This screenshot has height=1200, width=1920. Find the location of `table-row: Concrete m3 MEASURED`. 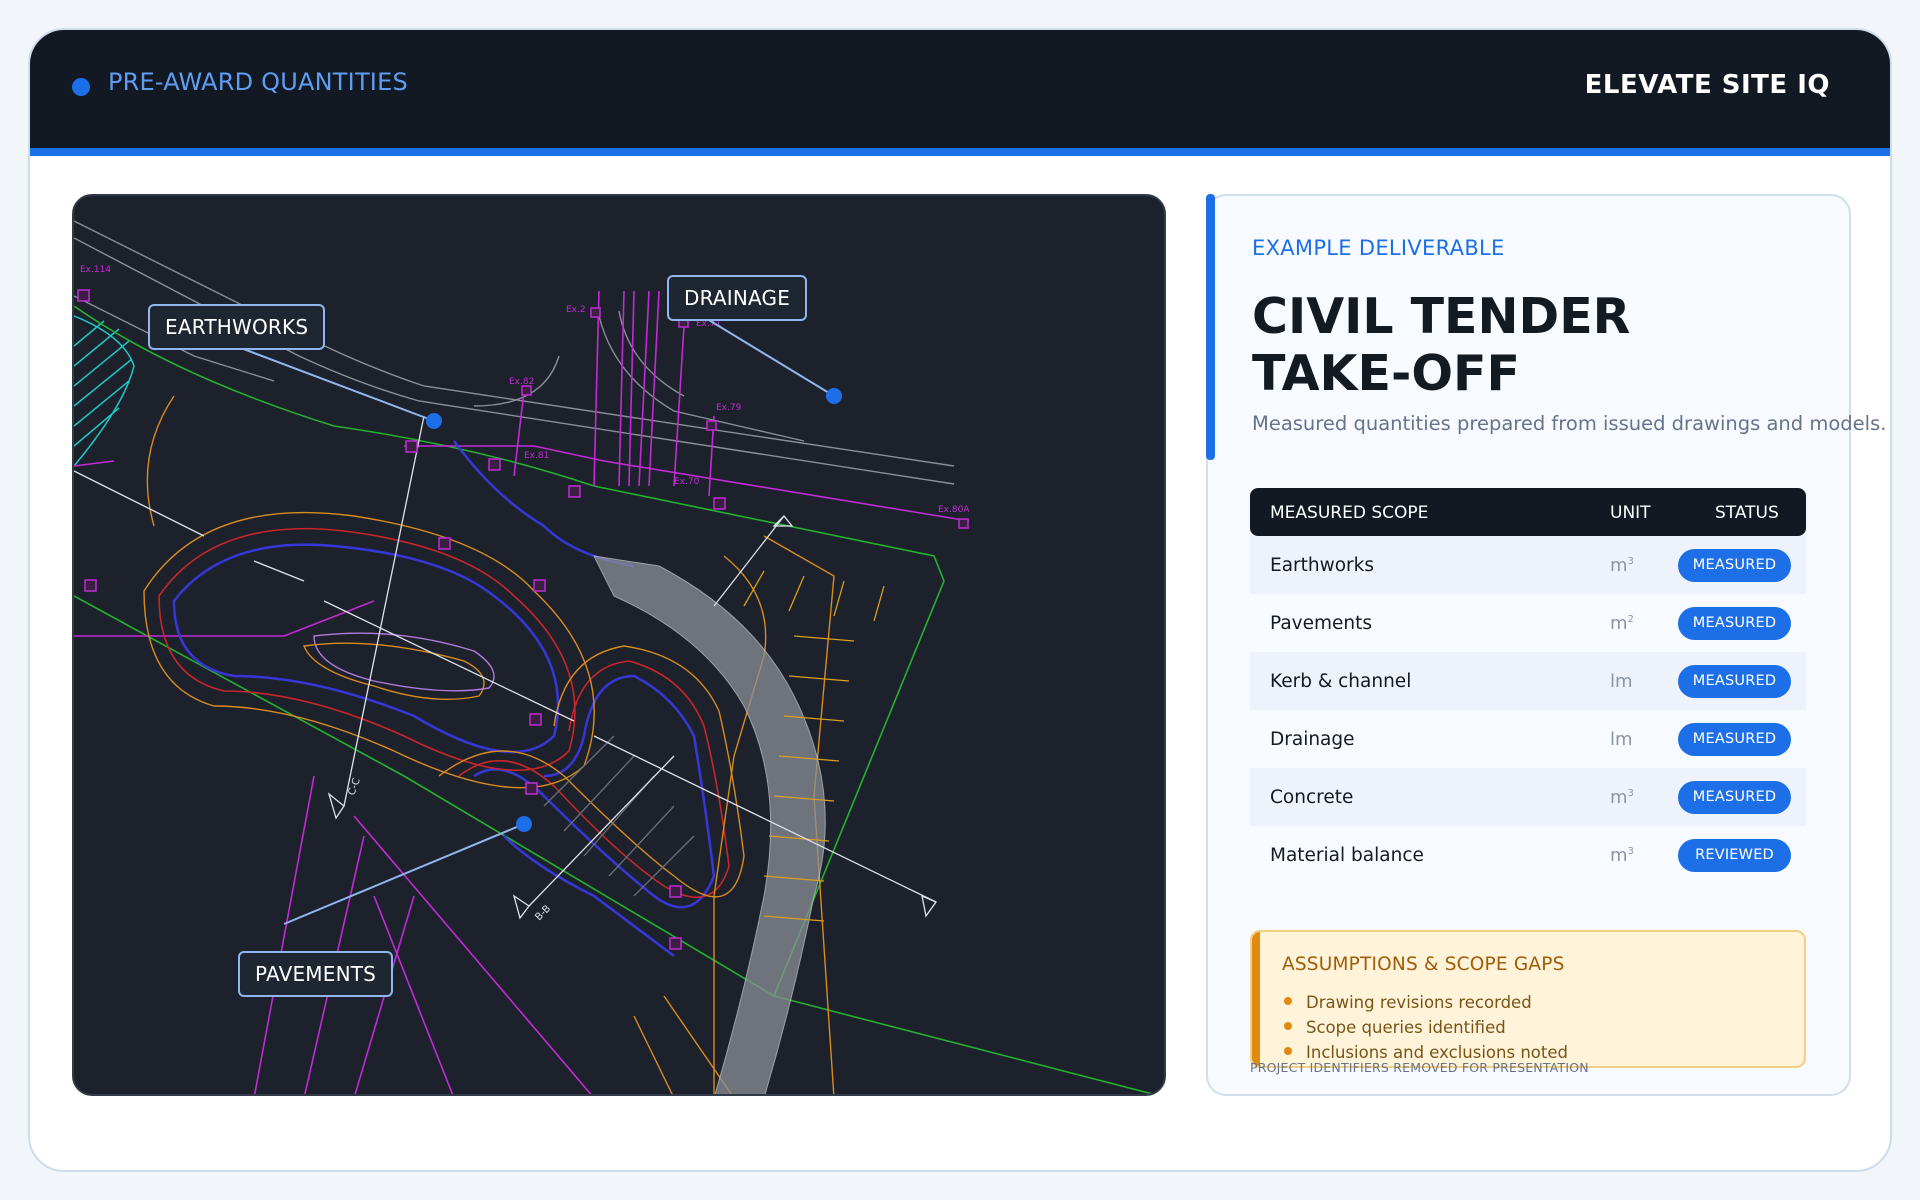

table-row: Concrete m3 MEASURED is located at coordinates (1528, 797).